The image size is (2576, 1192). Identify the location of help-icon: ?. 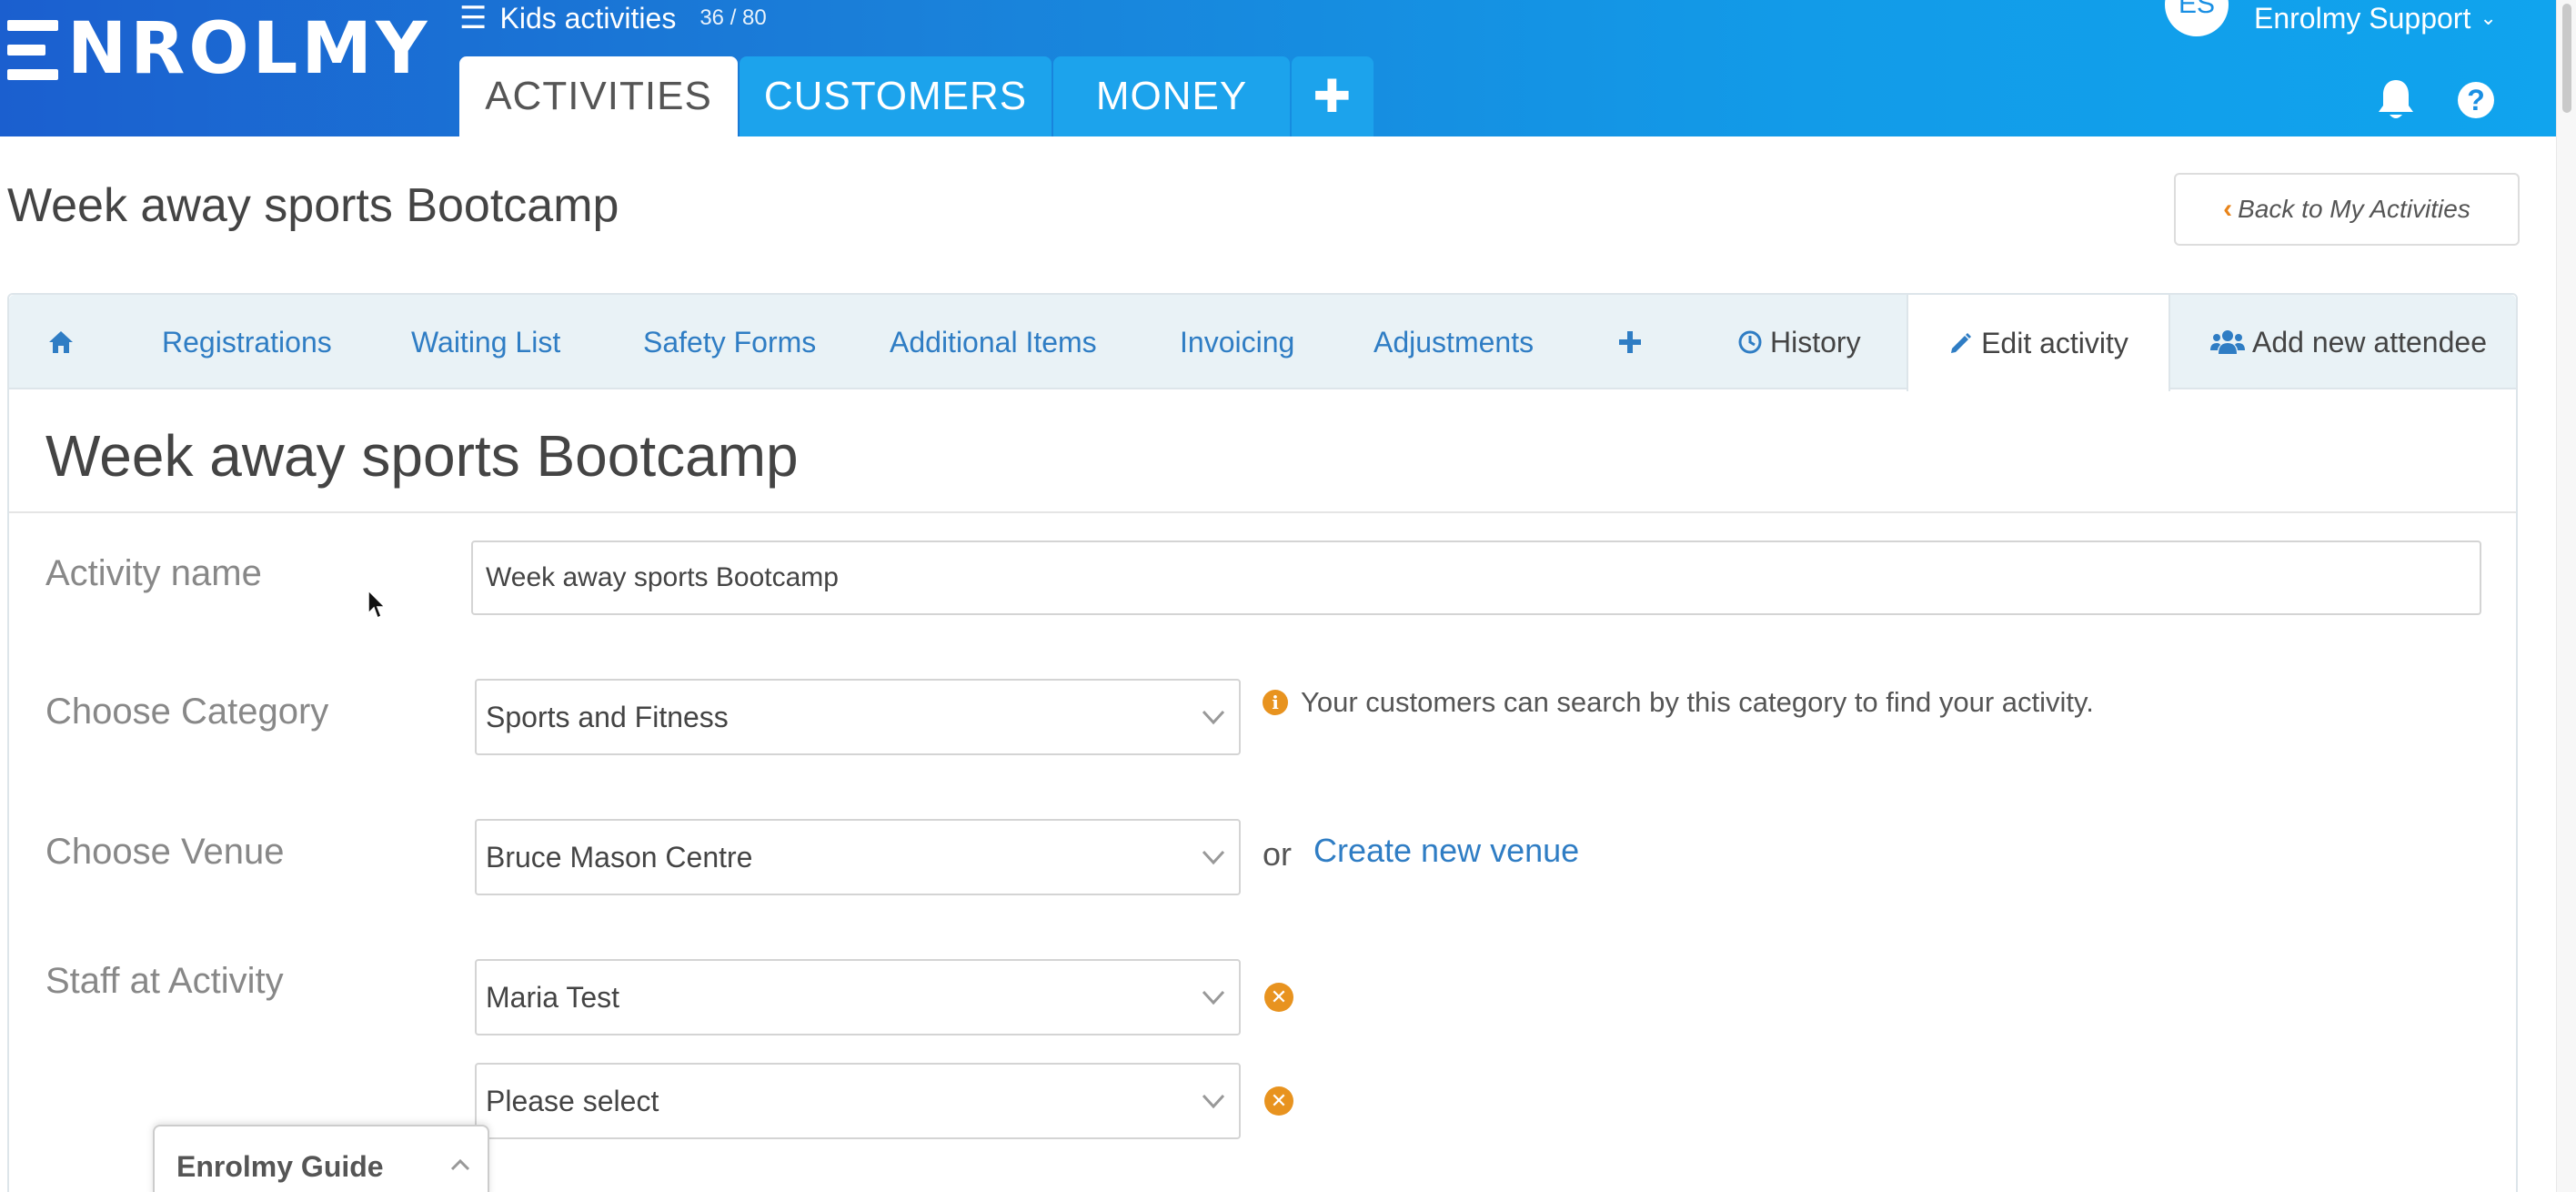
(2476, 100).